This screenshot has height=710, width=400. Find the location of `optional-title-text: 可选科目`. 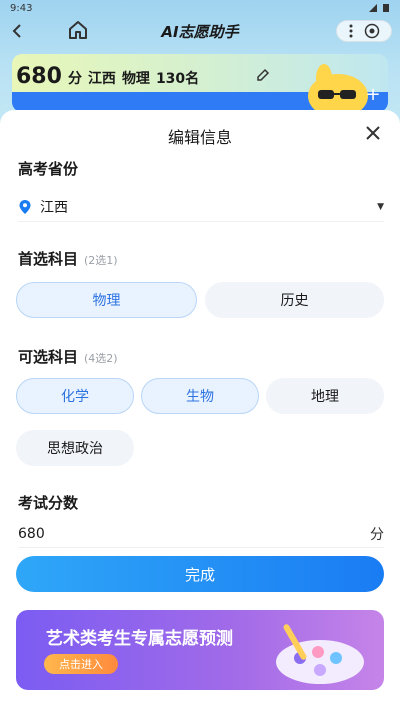

optional-title-text: 可选科目 is located at coordinates (48, 357).